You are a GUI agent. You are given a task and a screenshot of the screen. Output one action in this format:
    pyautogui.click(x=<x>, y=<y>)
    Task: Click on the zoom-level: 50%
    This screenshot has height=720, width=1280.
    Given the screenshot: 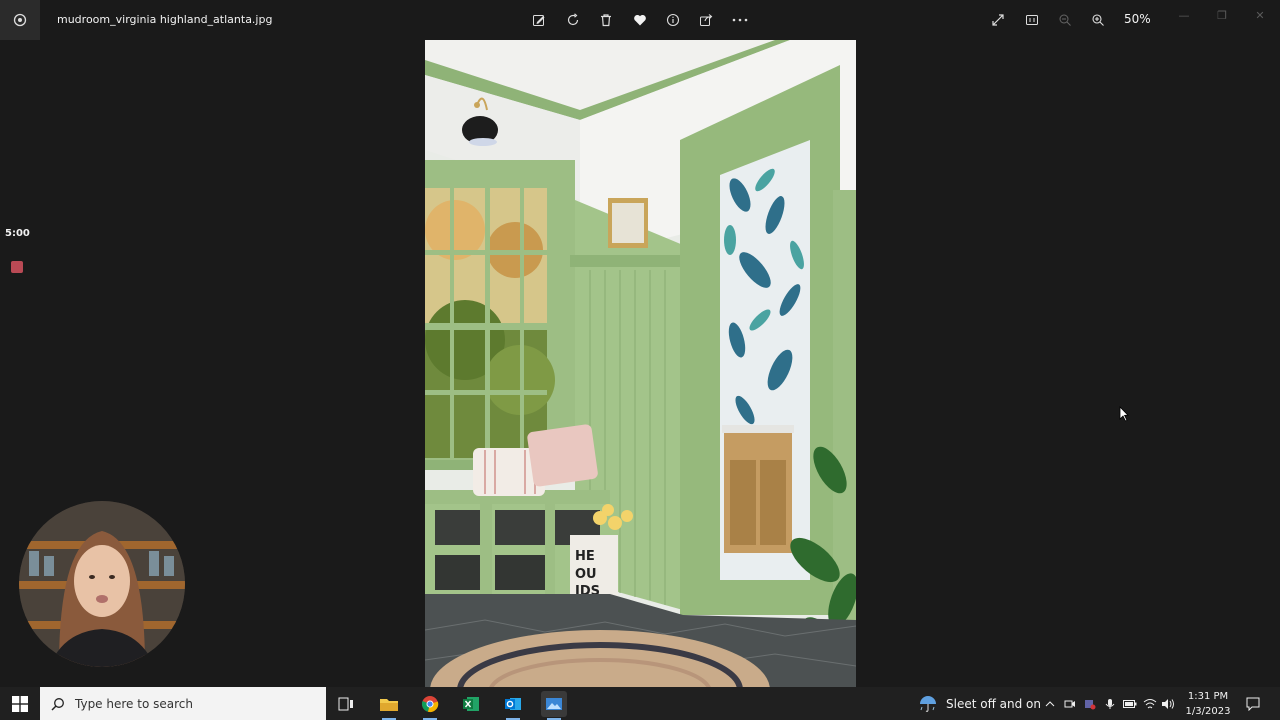 What is the action you would take?
    pyautogui.click(x=1137, y=19)
    